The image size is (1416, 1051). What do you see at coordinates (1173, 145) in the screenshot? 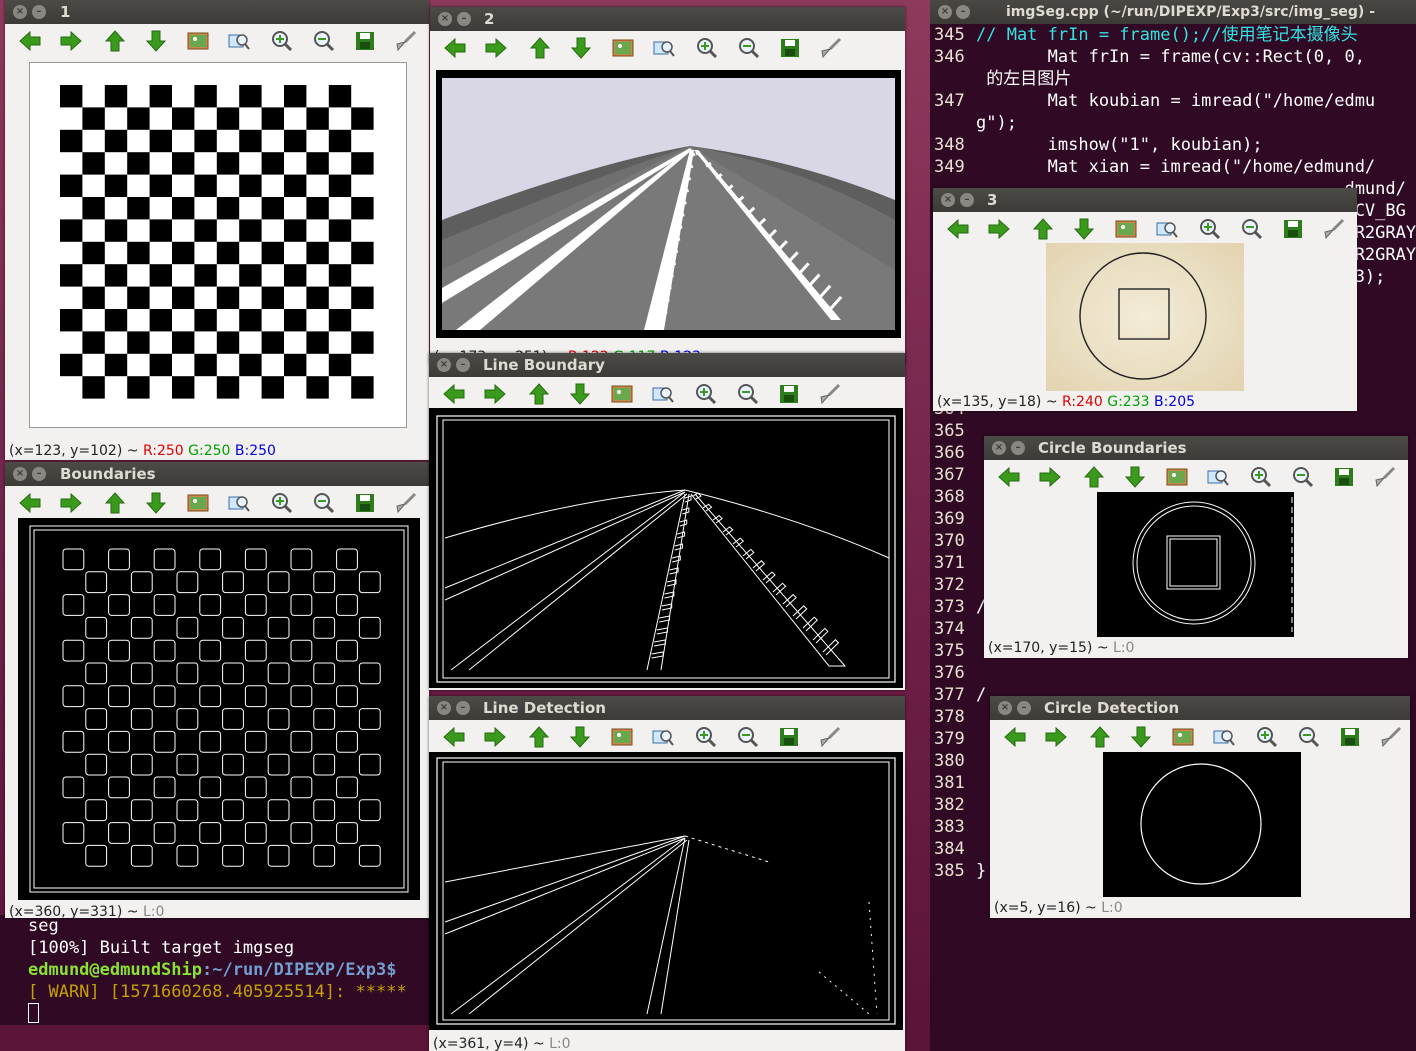
I see `code-line: 348 imshow("1", koubian);` at bounding box center [1173, 145].